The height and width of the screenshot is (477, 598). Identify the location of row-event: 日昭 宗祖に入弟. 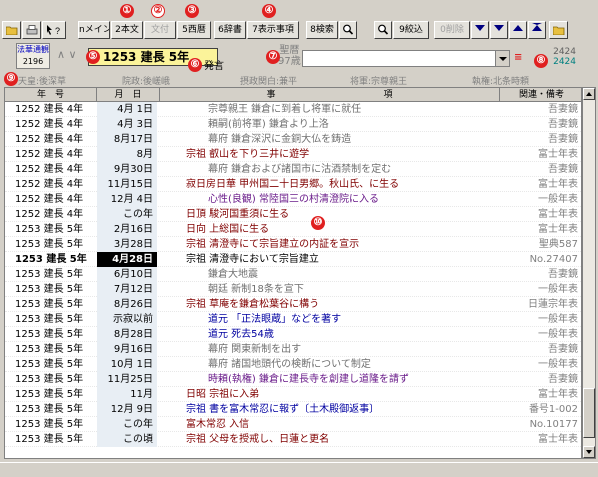
(223, 394).